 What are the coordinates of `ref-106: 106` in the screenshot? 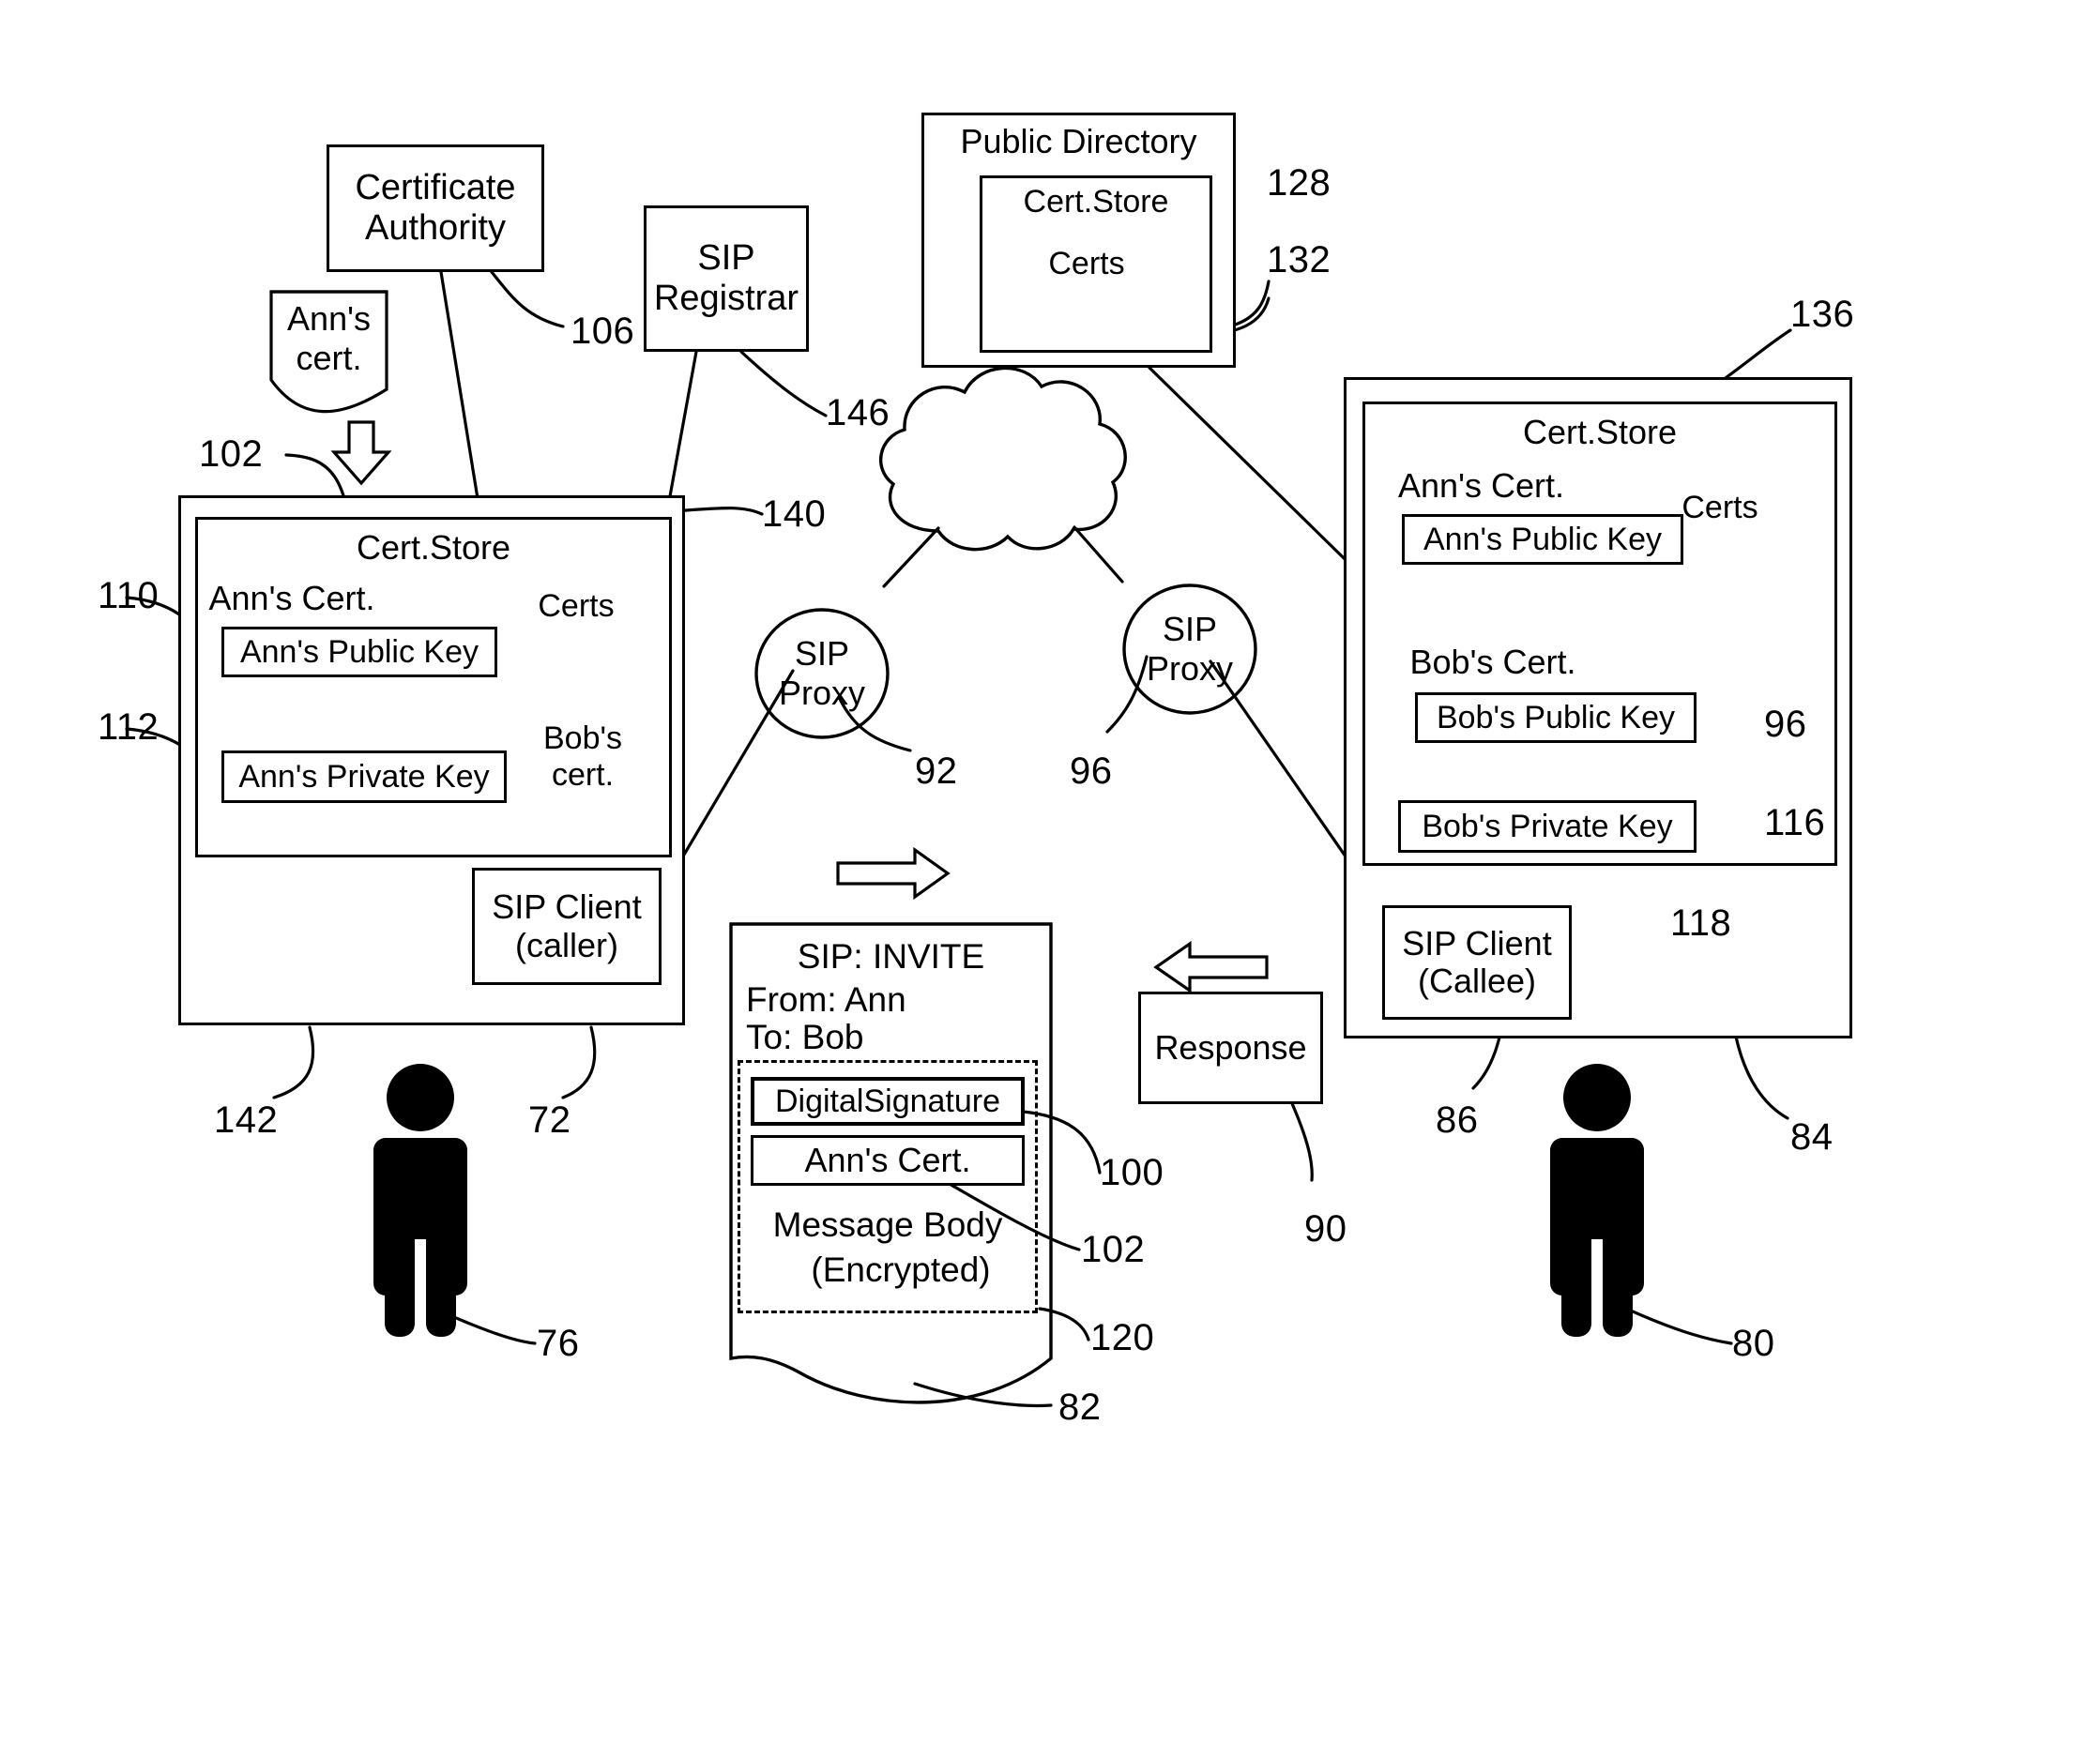 It's located at (603, 331).